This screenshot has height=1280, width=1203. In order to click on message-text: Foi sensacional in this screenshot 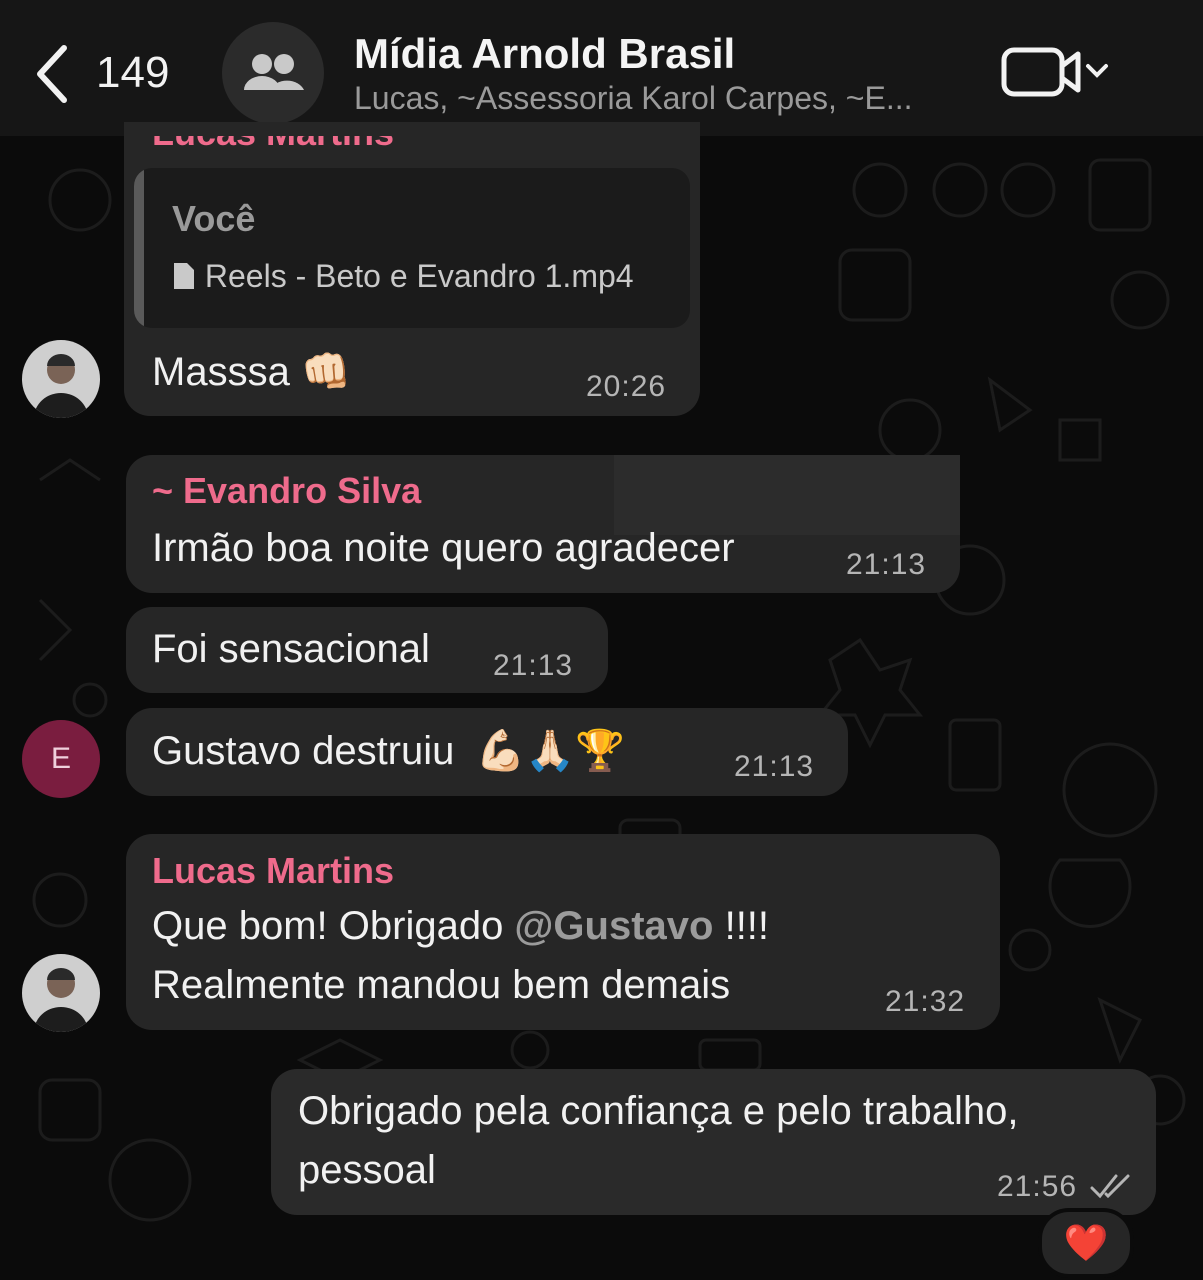, I will do `click(291, 649)`.